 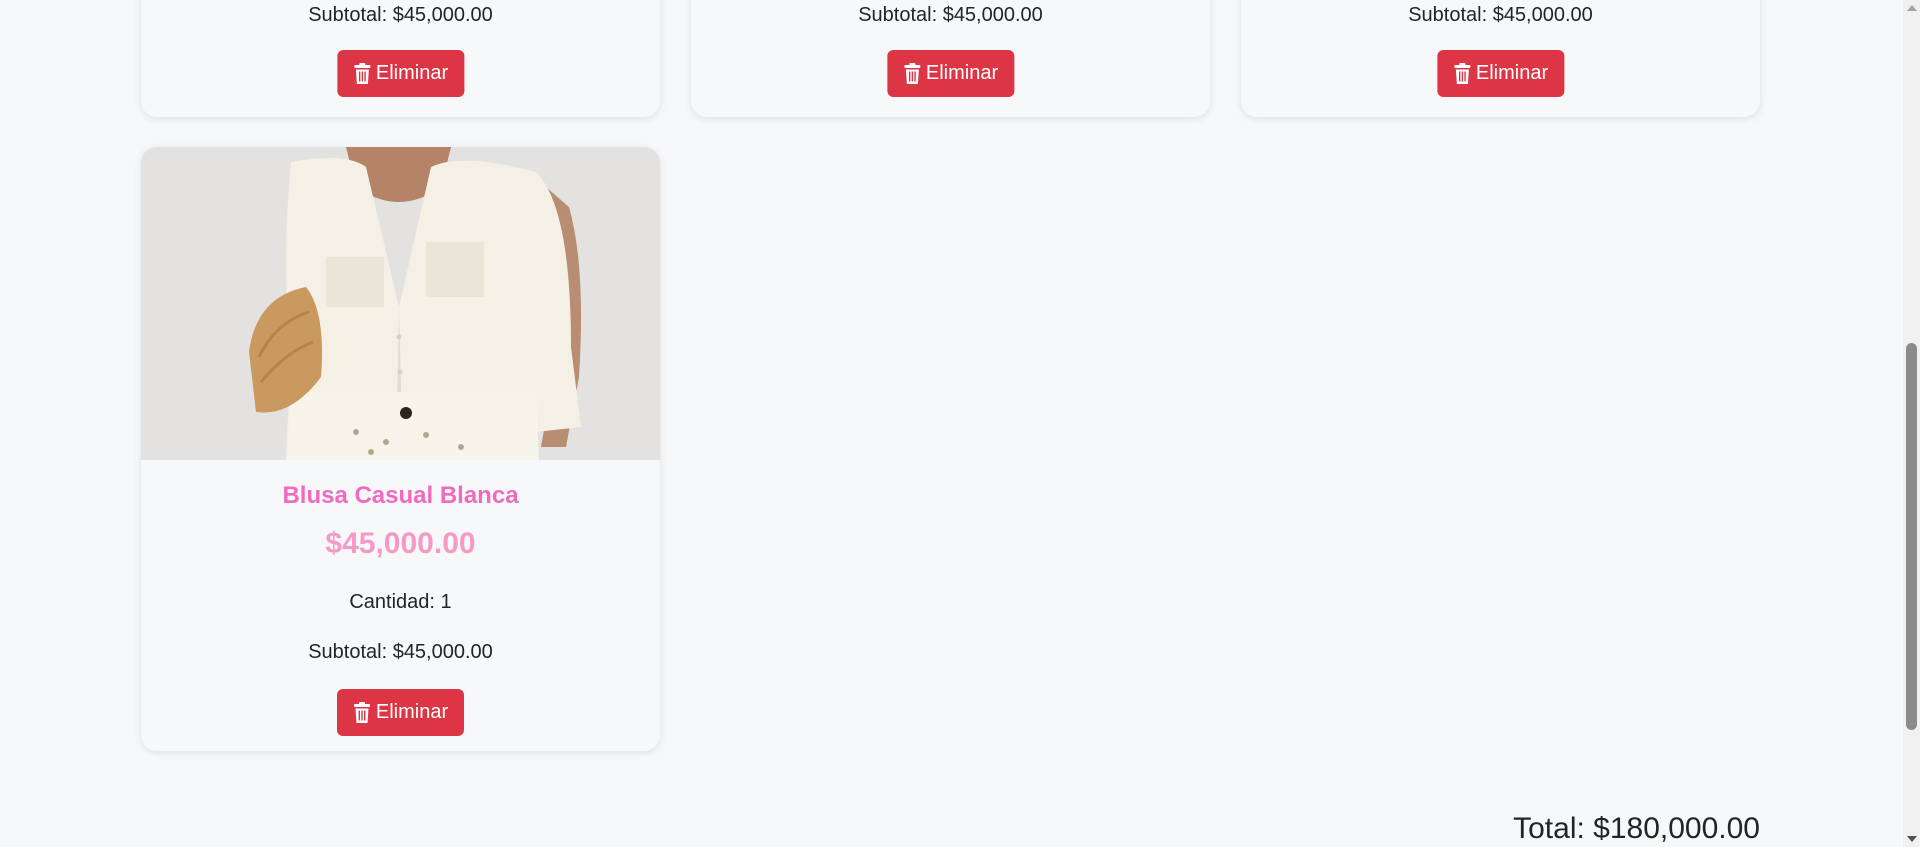 What do you see at coordinates (400, 303) in the screenshot?
I see `product-image` at bounding box center [400, 303].